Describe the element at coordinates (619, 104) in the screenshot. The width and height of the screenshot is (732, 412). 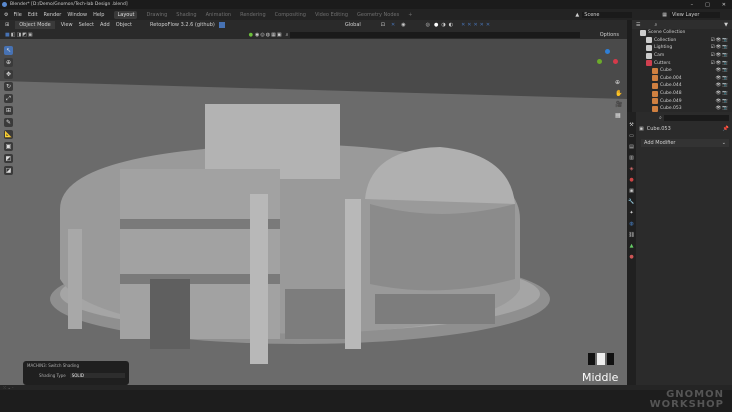
I see `camera-icon: 🎥` at that location.